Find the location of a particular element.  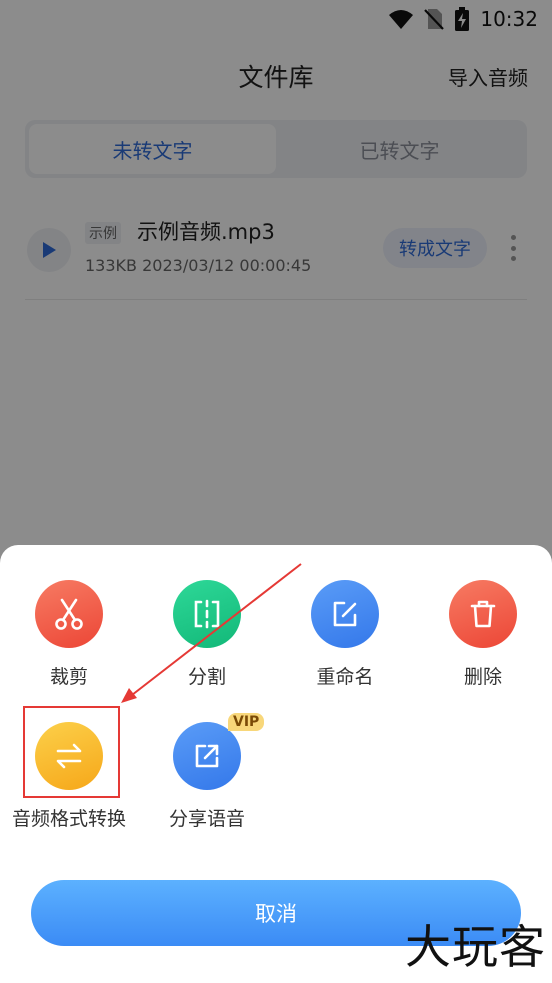

edit-icon is located at coordinates (345, 614).